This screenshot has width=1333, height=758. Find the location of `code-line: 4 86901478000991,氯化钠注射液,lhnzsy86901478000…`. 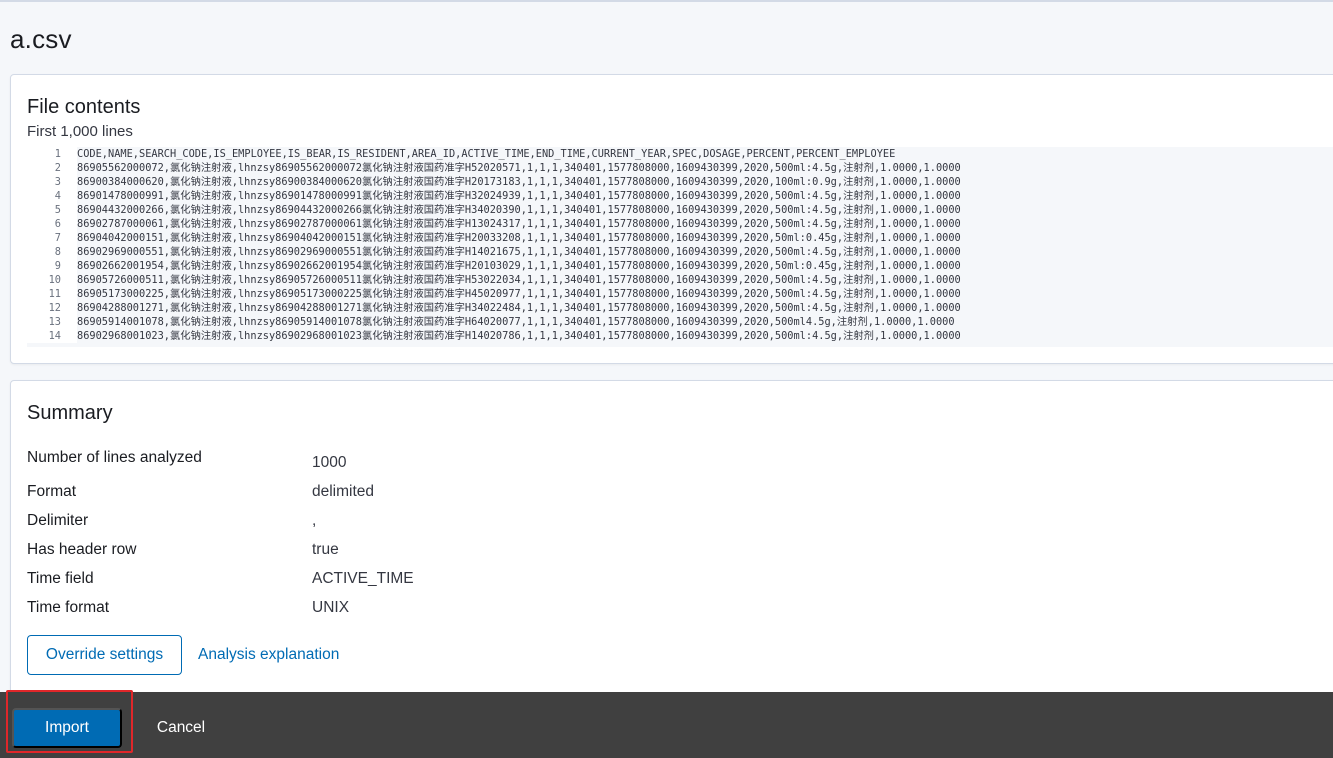

code-line: 4 86901478000991,氯化钠注射液,lhnzsy86901478000… is located at coordinates (680, 196).